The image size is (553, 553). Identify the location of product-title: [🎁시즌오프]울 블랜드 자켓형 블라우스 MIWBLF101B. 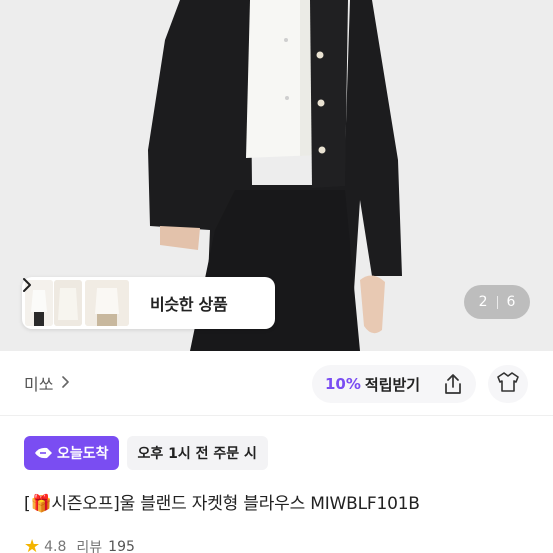
(222, 501).